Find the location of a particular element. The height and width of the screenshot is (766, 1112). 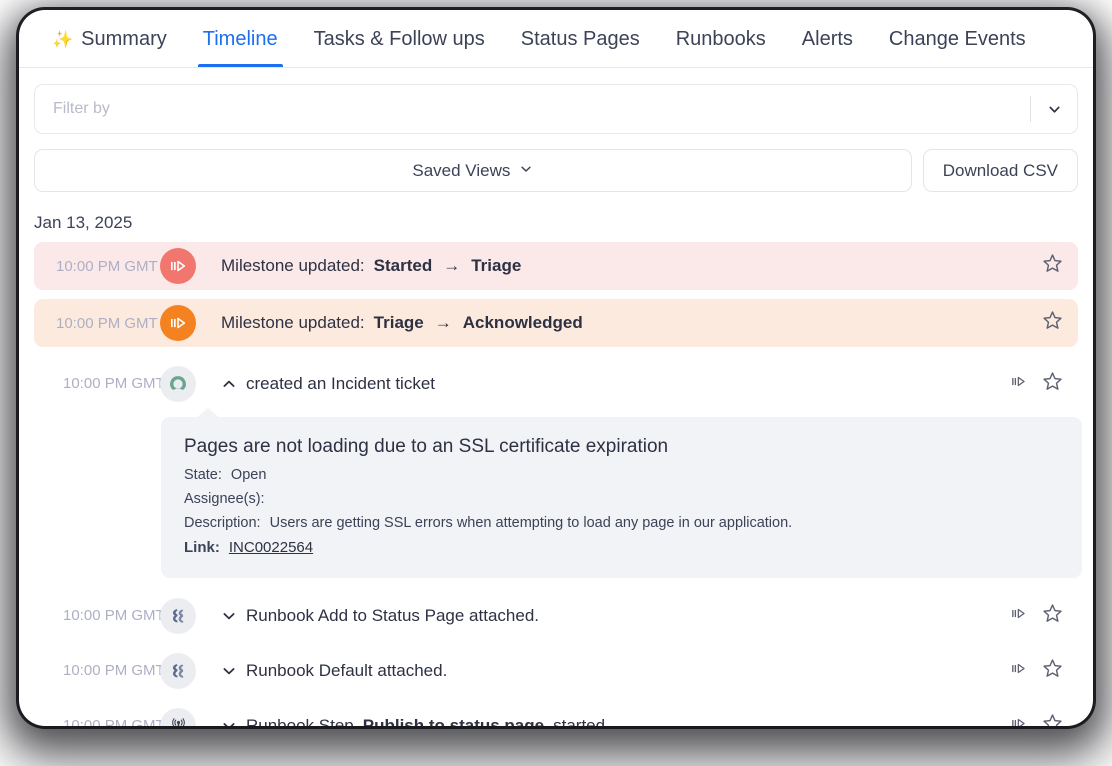

tab-label: Alerts is located at coordinates (827, 38).